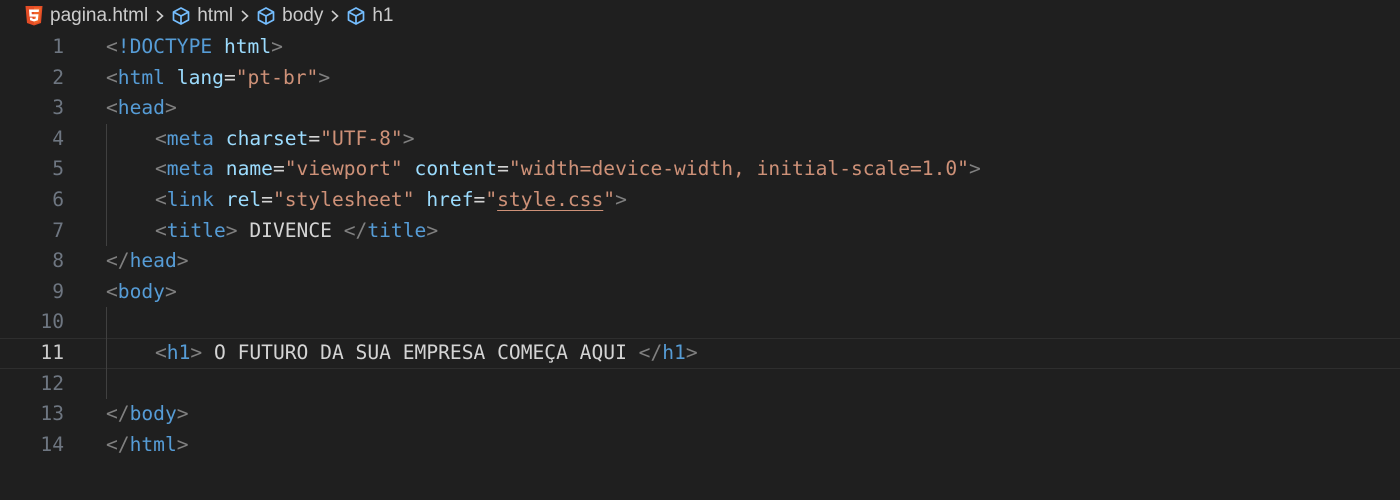 The width and height of the screenshot is (1400, 500). Describe the element at coordinates (700, 47) in the screenshot. I see `code-line: 1 <!DOCTYPE html>` at that location.